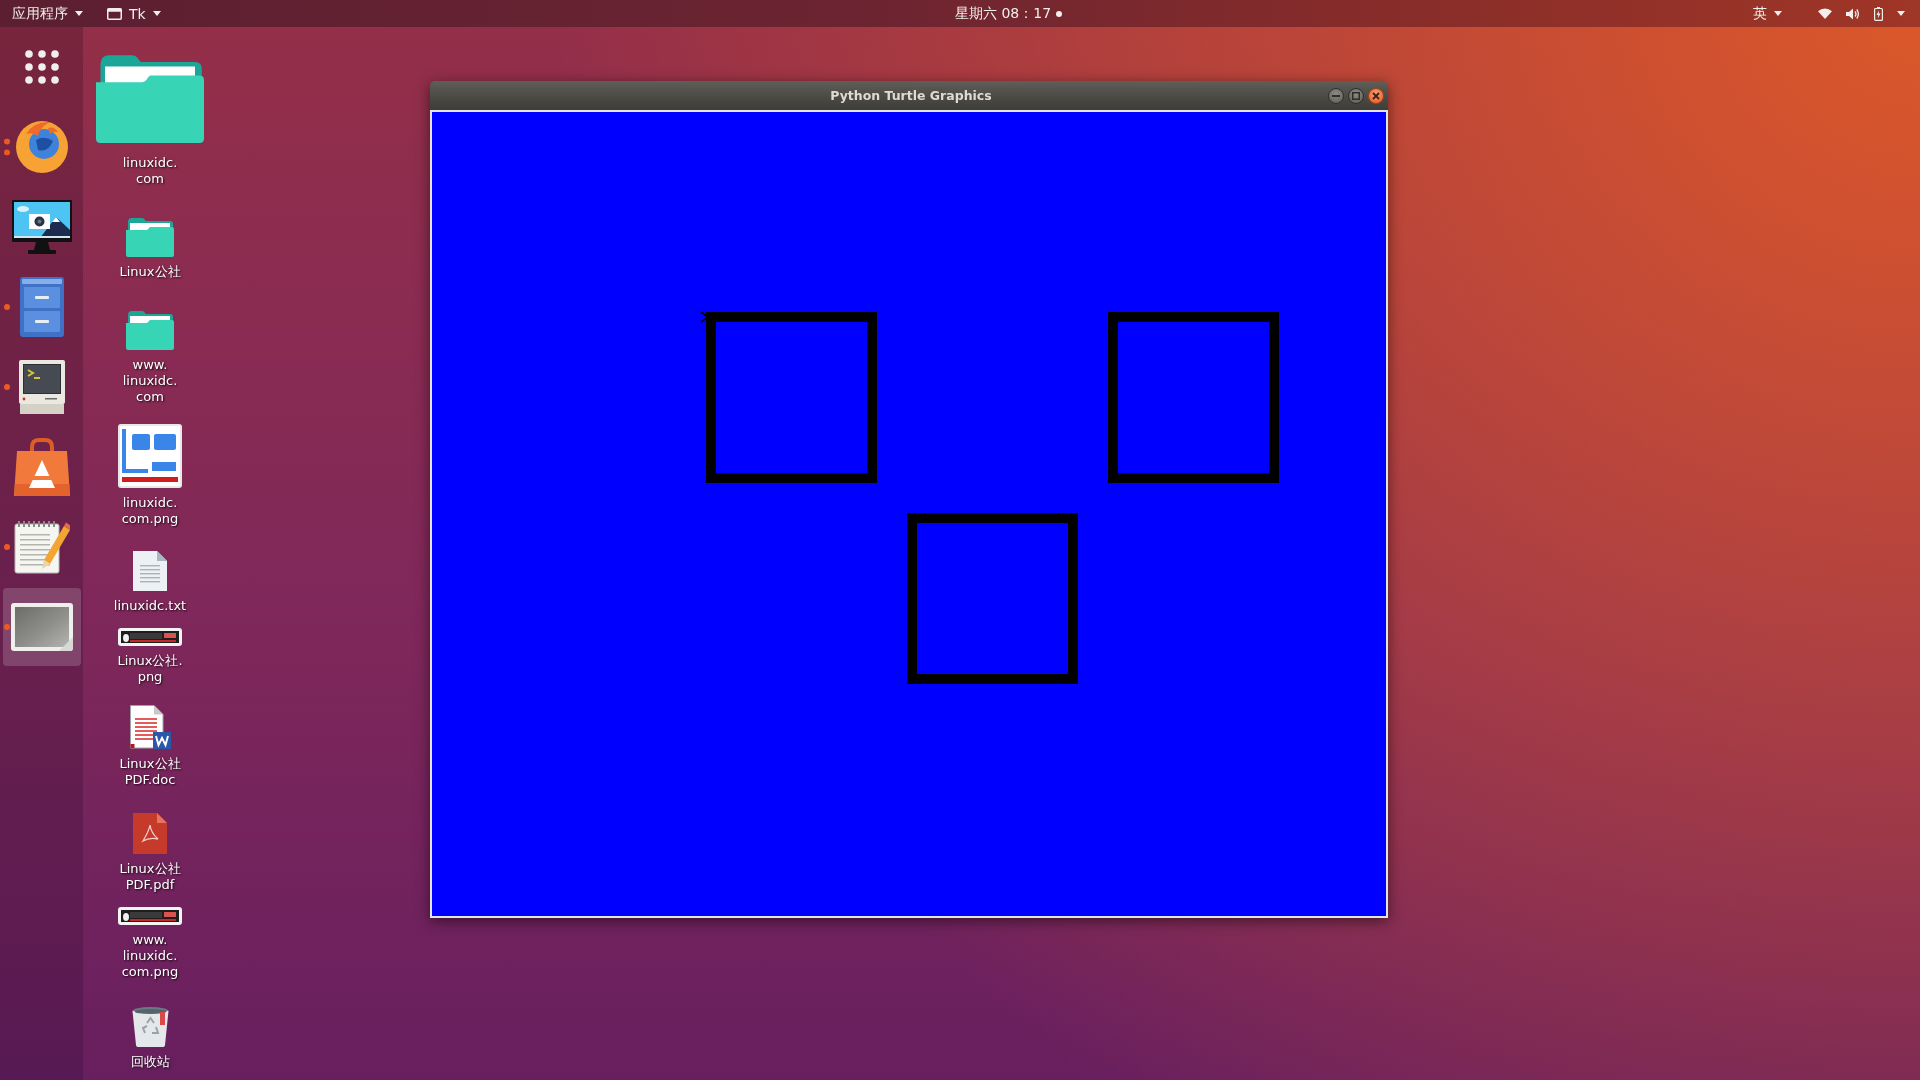 This screenshot has width=1920, height=1080. Describe the element at coordinates (41, 67) in the screenshot. I see `app-grid-icon` at that location.